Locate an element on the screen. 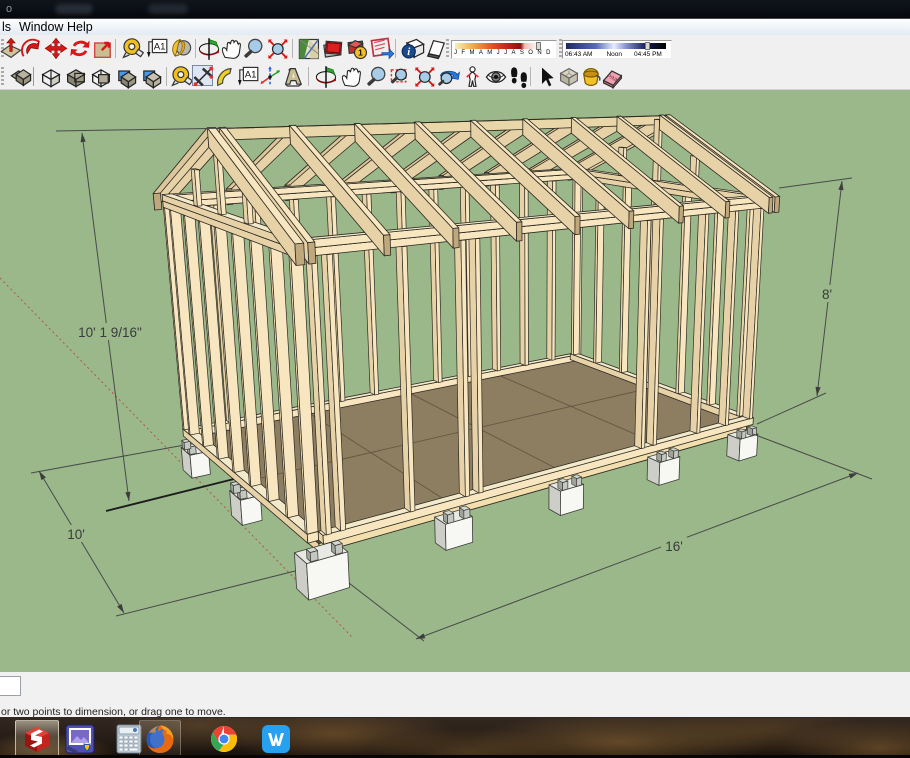  svg-text: 10' is located at coordinates (76, 534).